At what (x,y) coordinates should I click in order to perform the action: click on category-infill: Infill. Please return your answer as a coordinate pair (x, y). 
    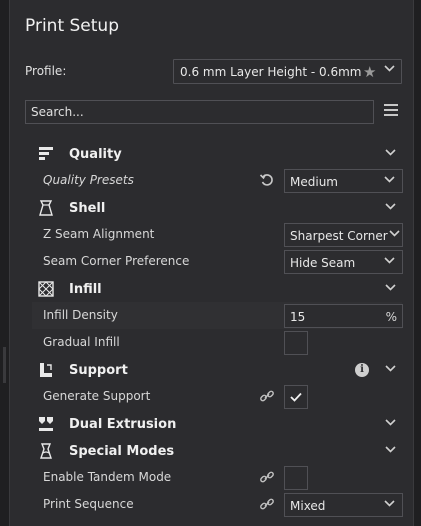
    Looking at the image, I should click on (217, 290).